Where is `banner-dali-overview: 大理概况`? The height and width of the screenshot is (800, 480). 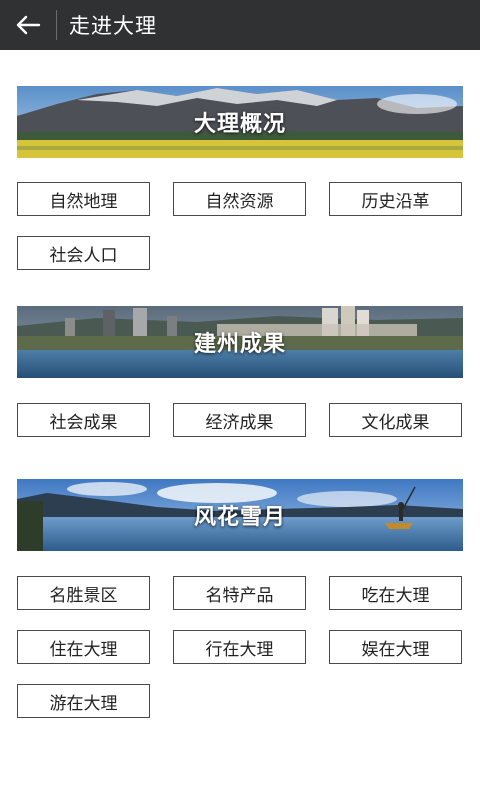
banner-dali-overview: 大理概况 is located at coordinates (240, 122).